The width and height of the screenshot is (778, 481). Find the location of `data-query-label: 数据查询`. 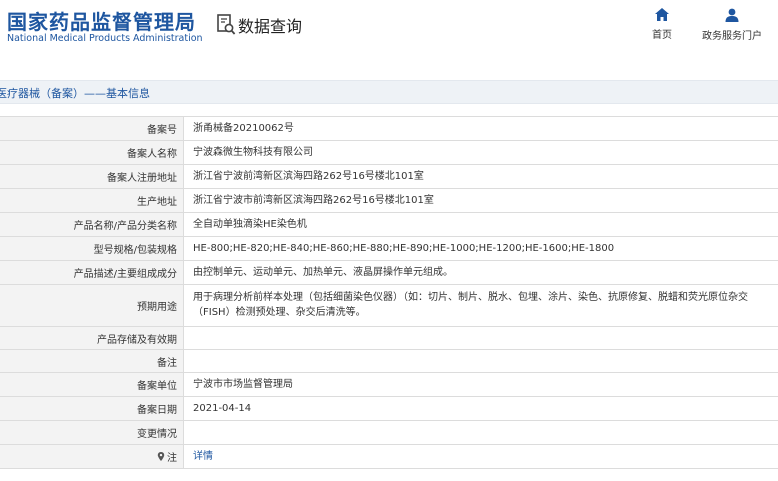

data-query-label: 数据查询 is located at coordinates (270, 26).